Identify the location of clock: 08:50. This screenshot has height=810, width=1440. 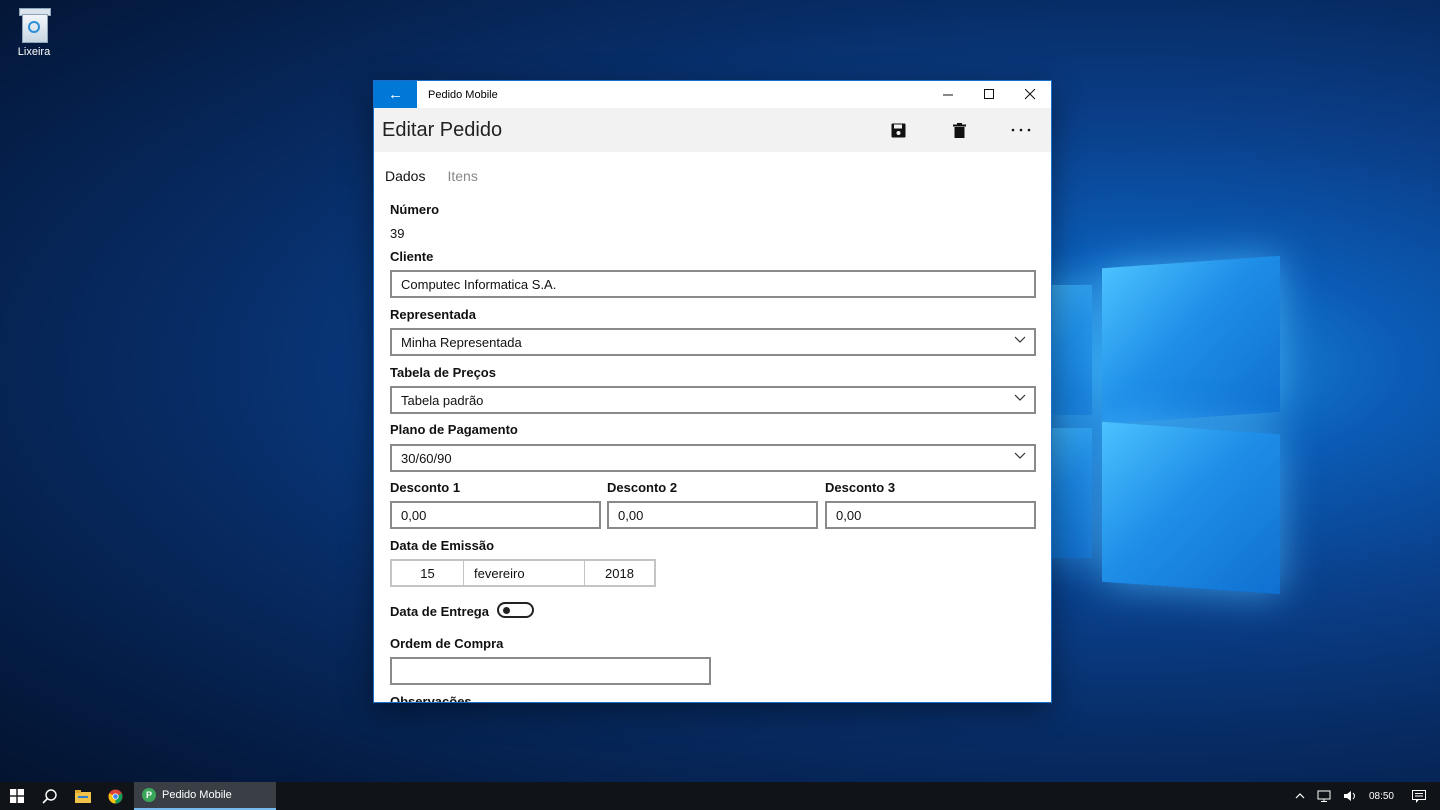
(1381, 796).